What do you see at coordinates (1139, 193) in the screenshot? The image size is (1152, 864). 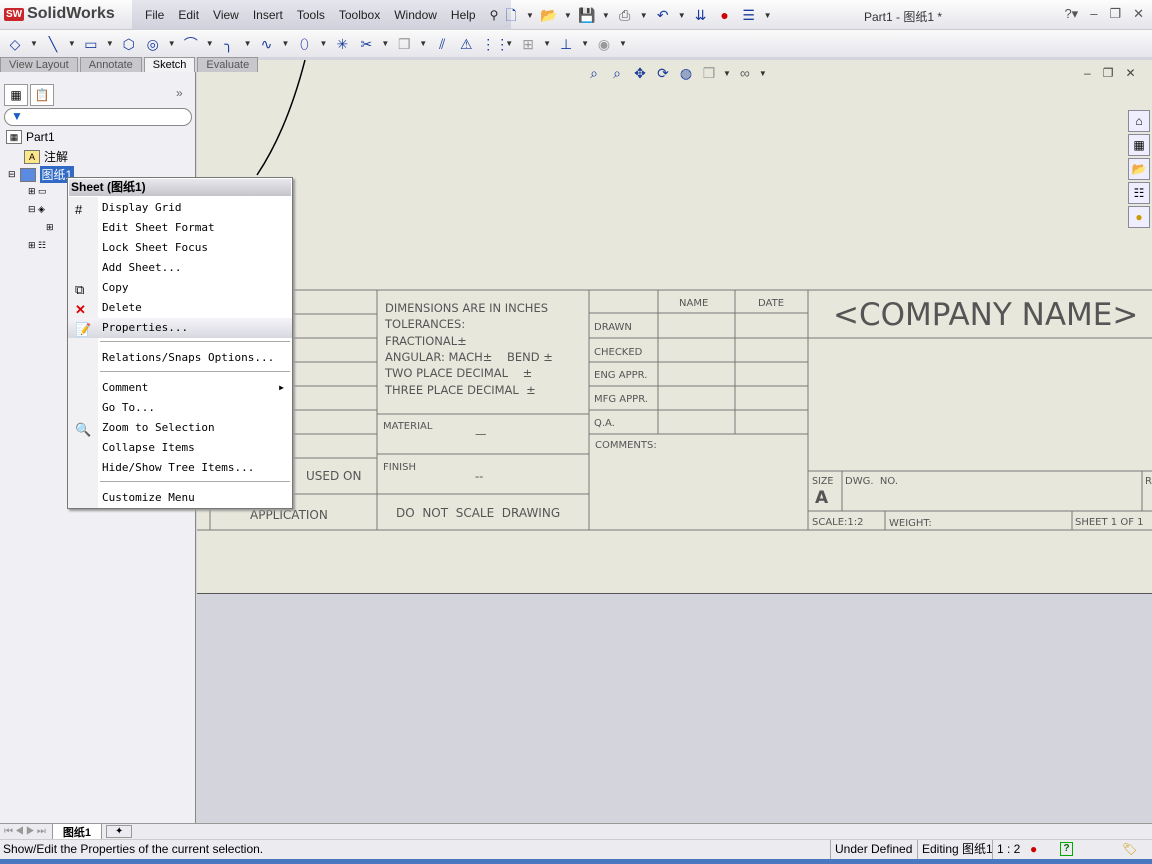 I see `view-palette-icon: ☷` at bounding box center [1139, 193].